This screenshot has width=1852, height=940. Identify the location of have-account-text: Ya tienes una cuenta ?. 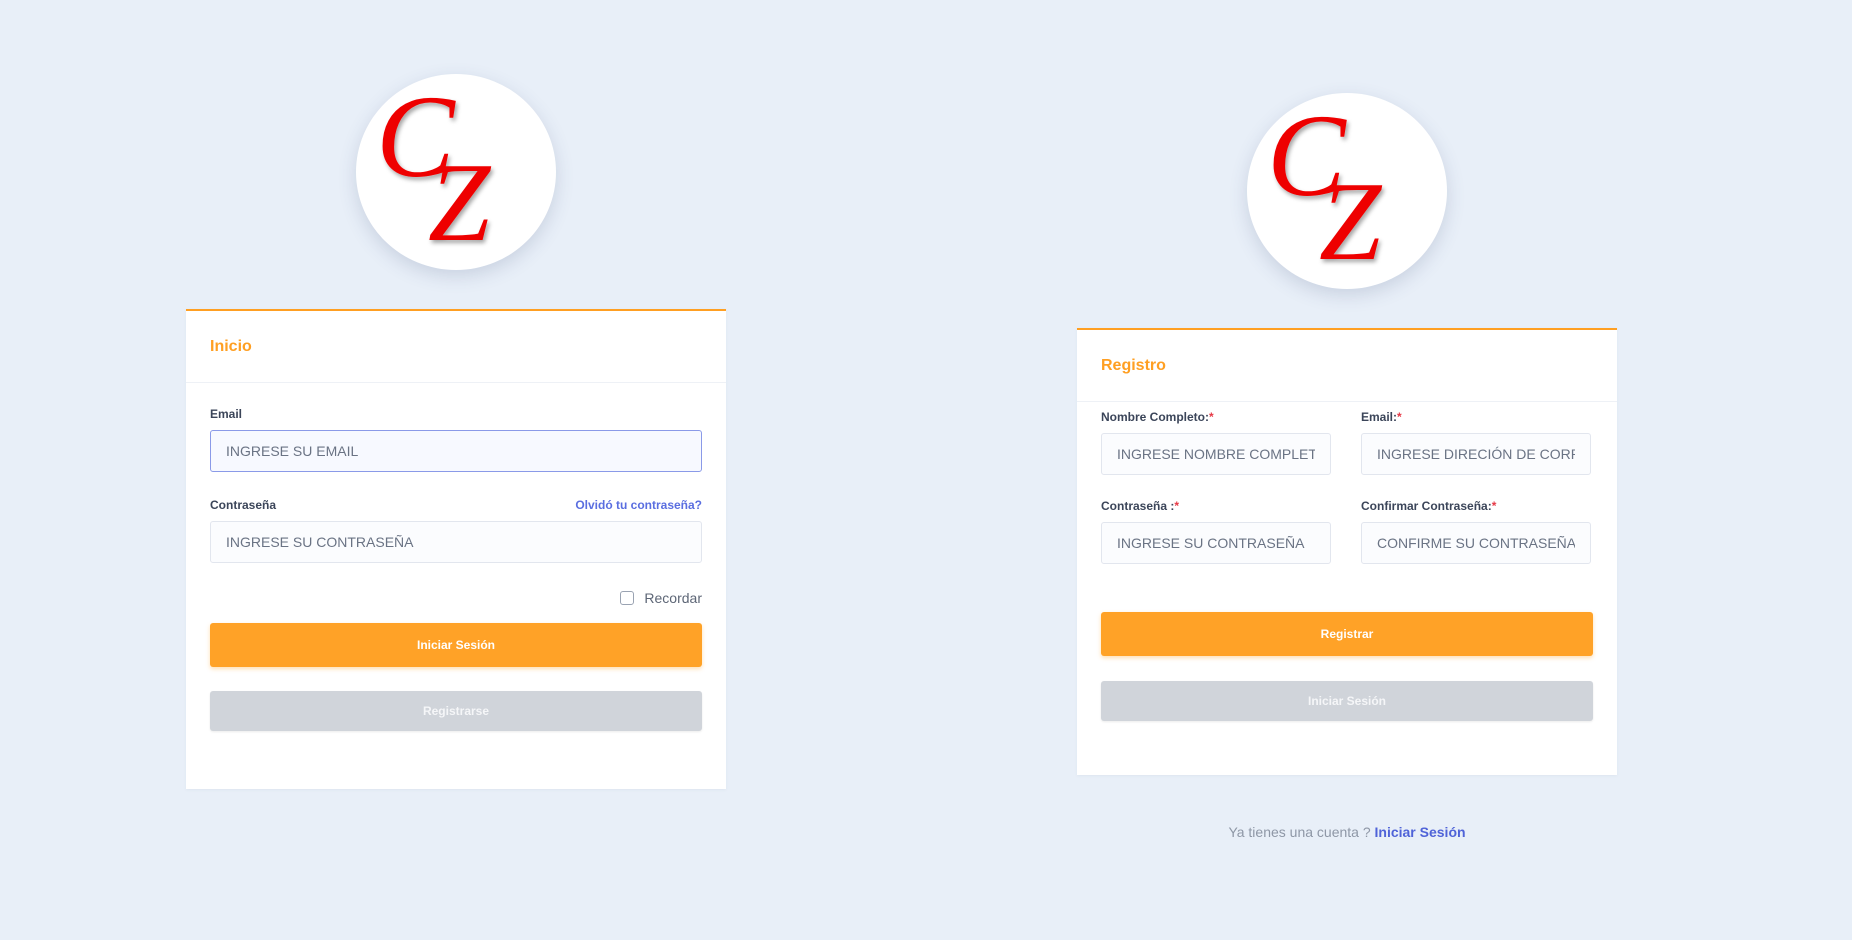
(1299, 832).